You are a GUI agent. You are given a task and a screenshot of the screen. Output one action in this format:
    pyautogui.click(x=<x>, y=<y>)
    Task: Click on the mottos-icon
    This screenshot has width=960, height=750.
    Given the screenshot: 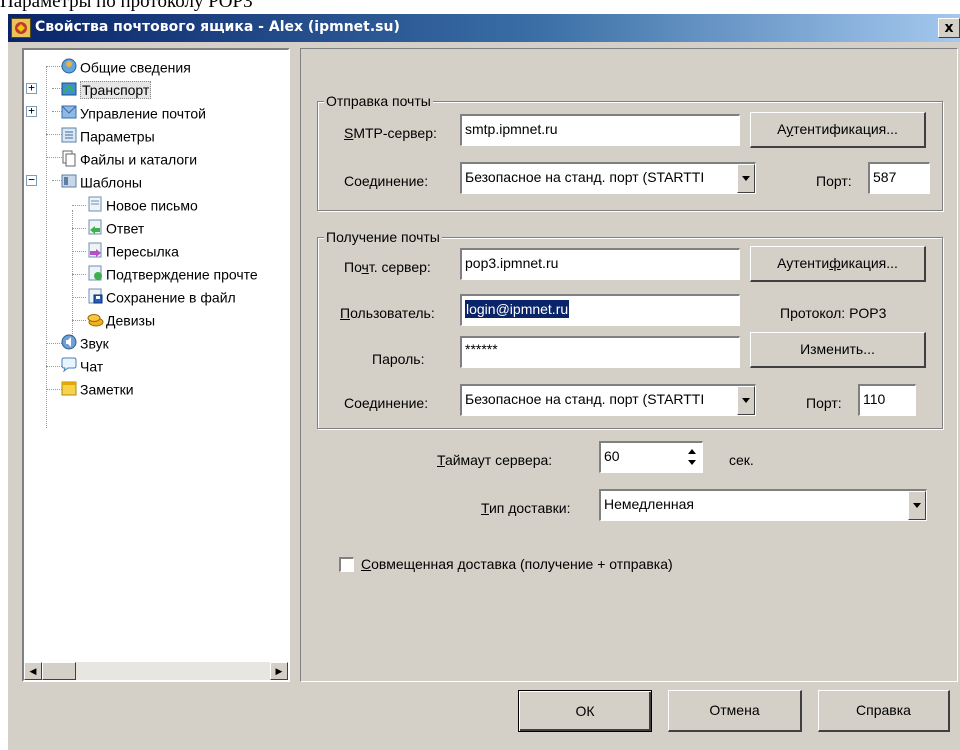 What is the action you would take?
    pyautogui.click(x=95, y=319)
    